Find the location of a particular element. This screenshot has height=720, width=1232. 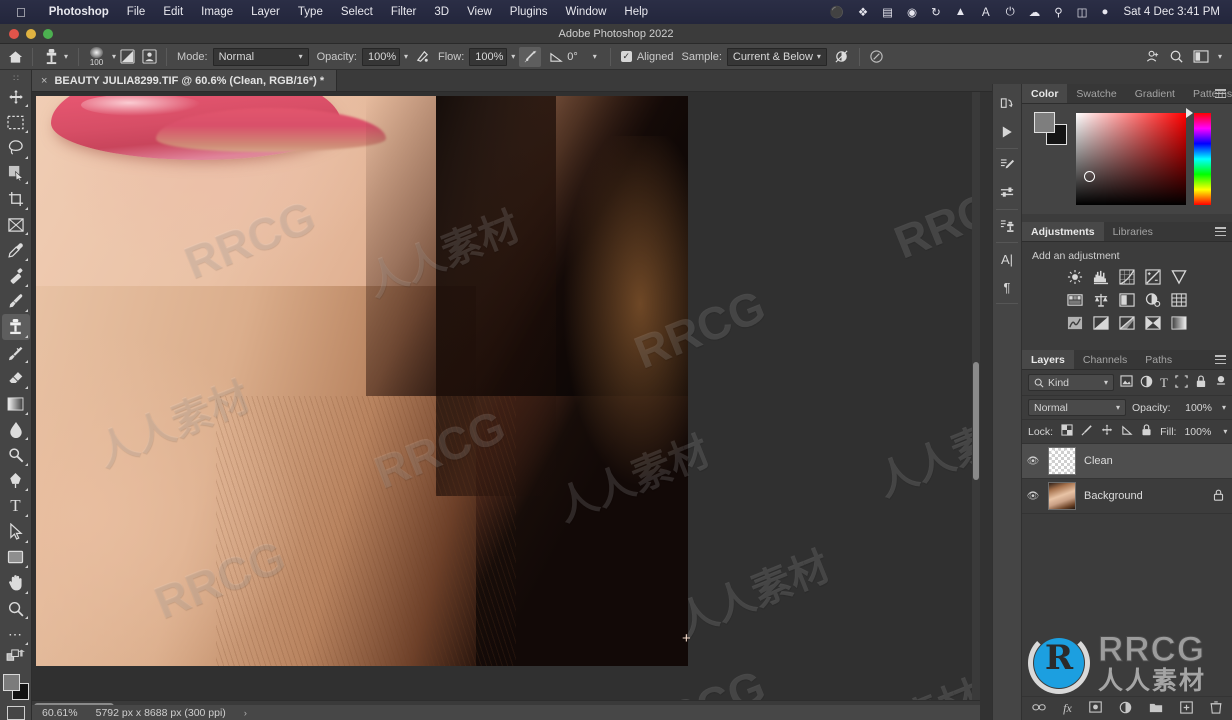

layer-visibility-icon: 👁 is located at coordinates (1033, 496).